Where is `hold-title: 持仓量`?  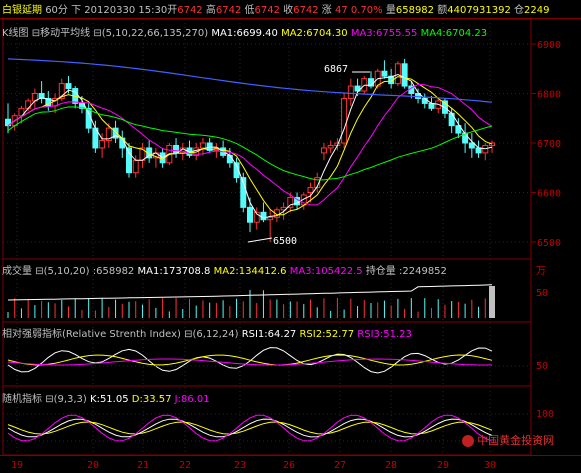 hold-title: 持仓量 is located at coordinates (380, 271).